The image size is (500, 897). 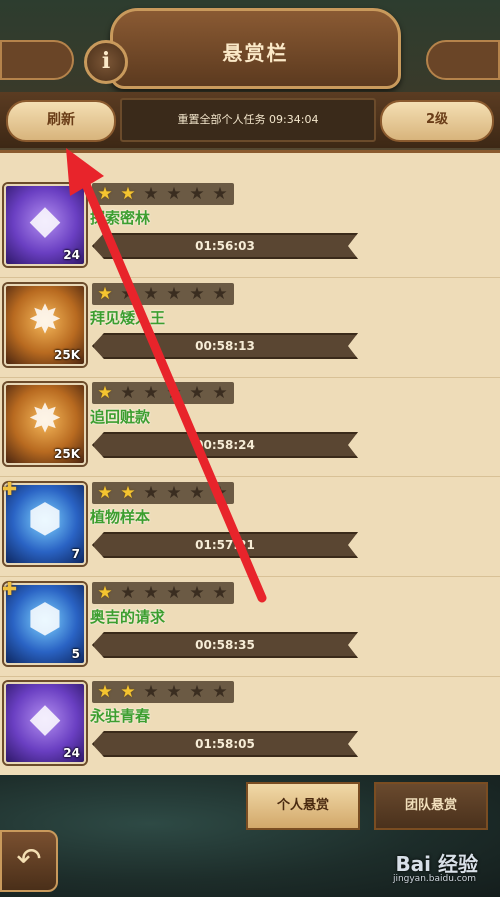 I want to click on back-button: ↶, so click(x=29, y=861).